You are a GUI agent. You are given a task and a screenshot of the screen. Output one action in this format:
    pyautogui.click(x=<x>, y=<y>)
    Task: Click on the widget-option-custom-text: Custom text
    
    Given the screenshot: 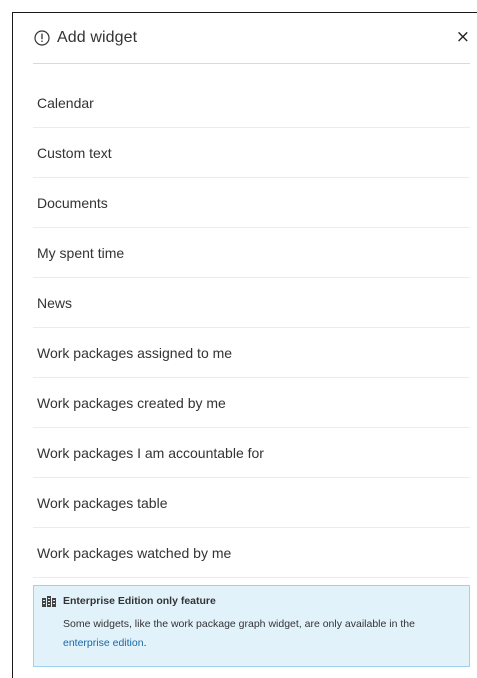 What is the action you would take?
    pyautogui.click(x=251, y=153)
    